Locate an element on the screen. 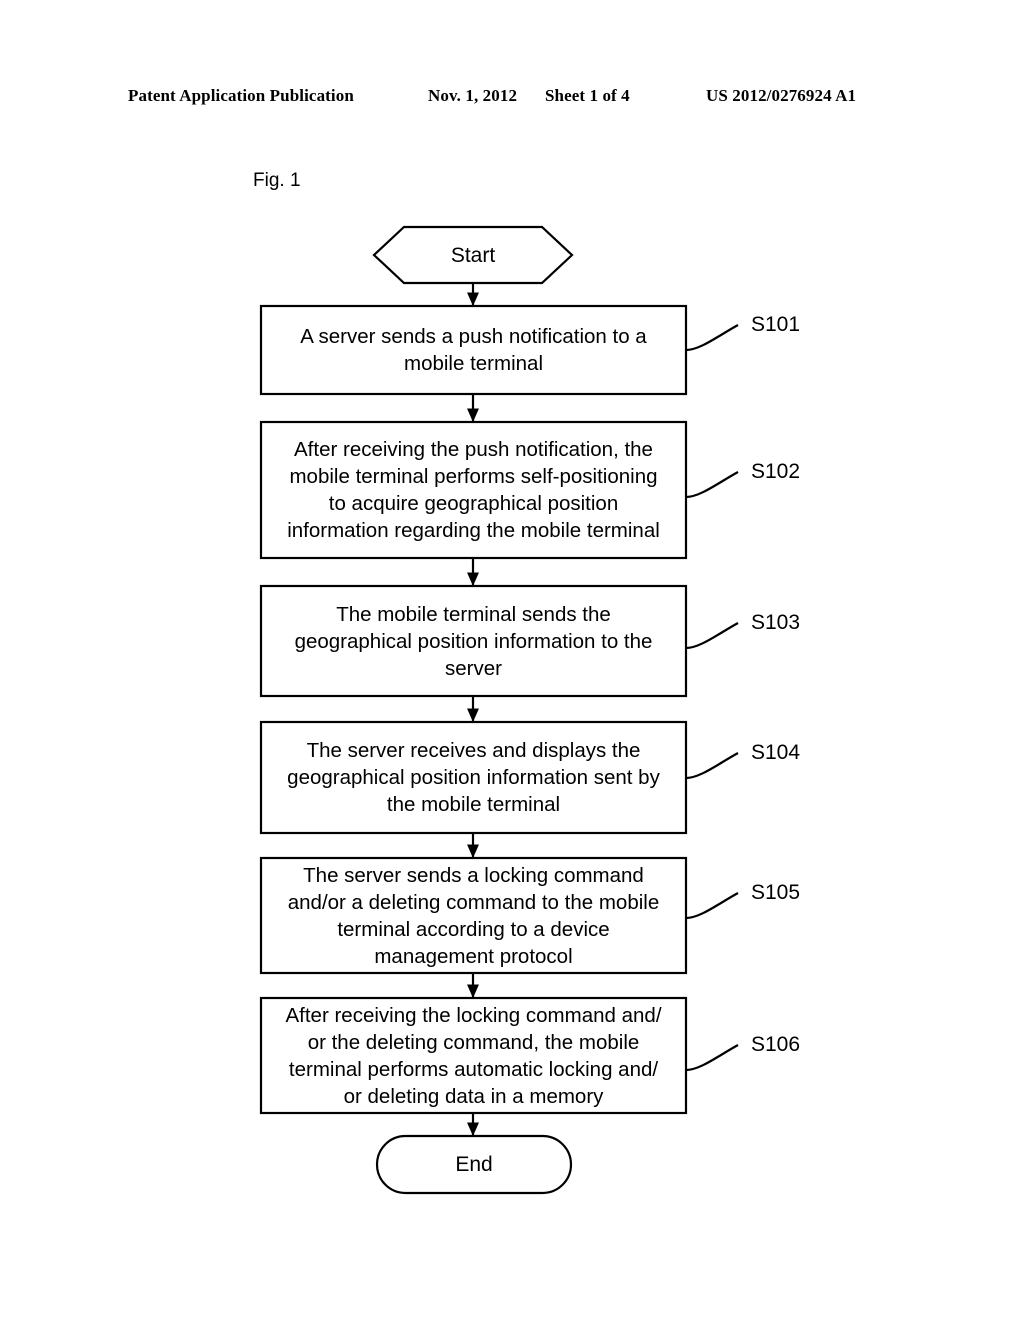 The width and height of the screenshot is (1024, 1320). step-ref-s103: S103 is located at coordinates (776, 622).